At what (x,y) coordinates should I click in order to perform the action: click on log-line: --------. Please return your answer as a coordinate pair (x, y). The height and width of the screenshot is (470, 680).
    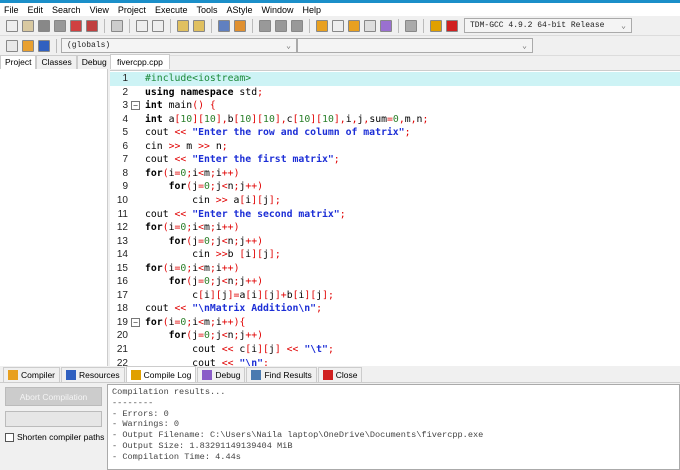
    Looking at the image, I should click on (133, 402).